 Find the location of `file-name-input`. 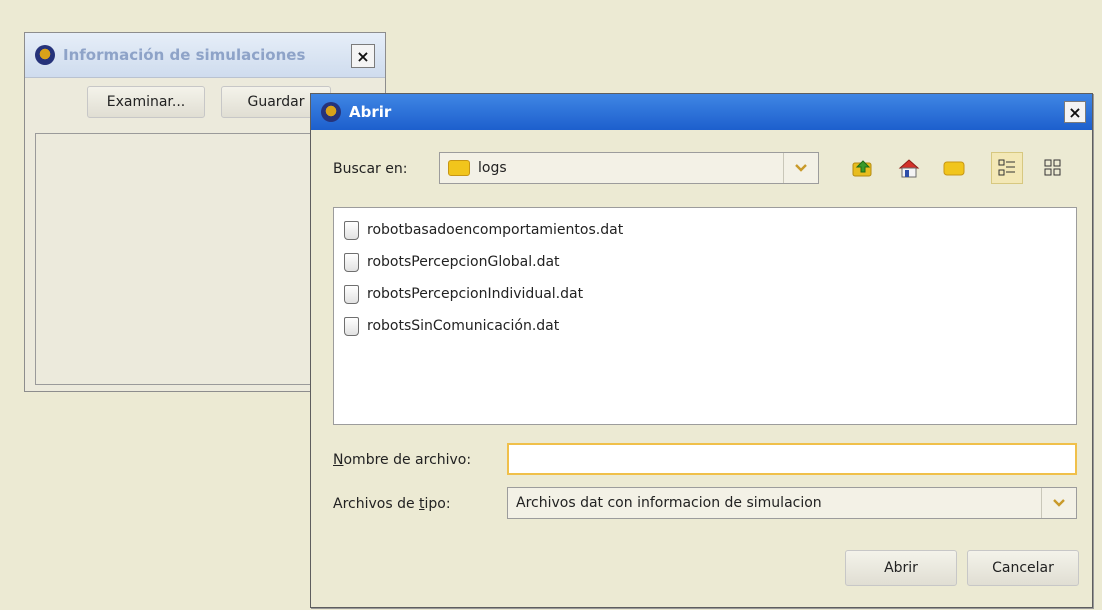

file-name-input is located at coordinates (792, 459).